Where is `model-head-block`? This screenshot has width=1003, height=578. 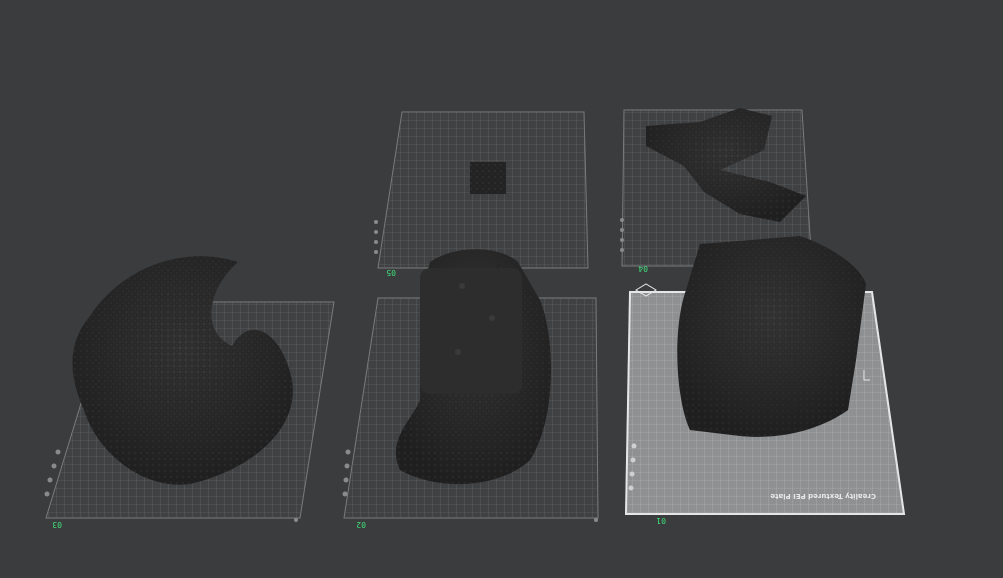 model-head-block is located at coordinates (771, 336).